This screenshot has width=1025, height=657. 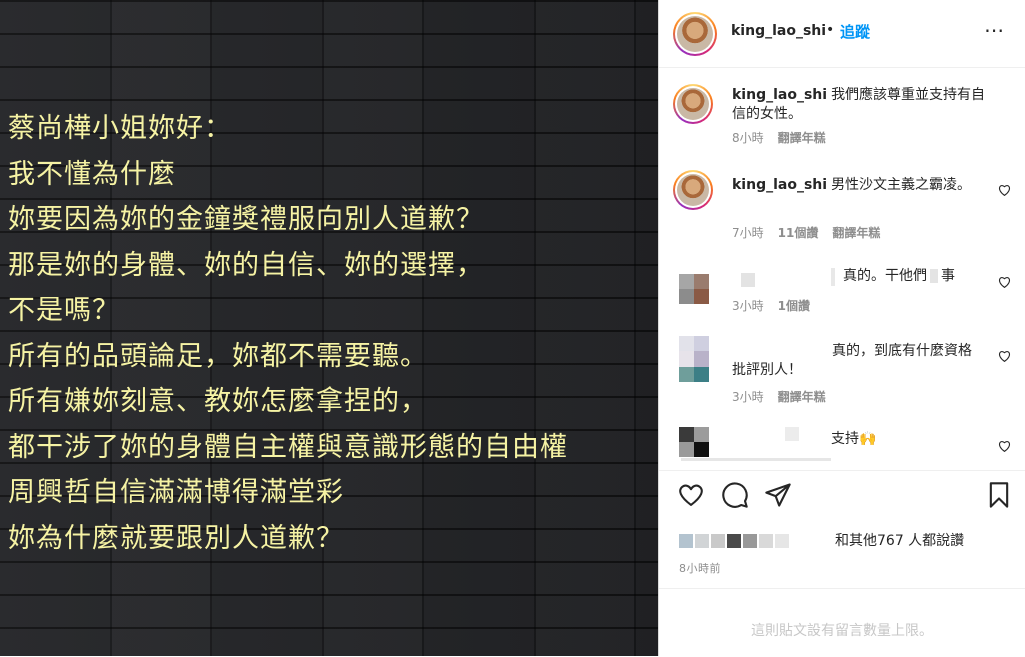 What do you see at coordinates (700, 568) in the screenshot?
I see `post-timestamp: 8小時前` at bounding box center [700, 568].